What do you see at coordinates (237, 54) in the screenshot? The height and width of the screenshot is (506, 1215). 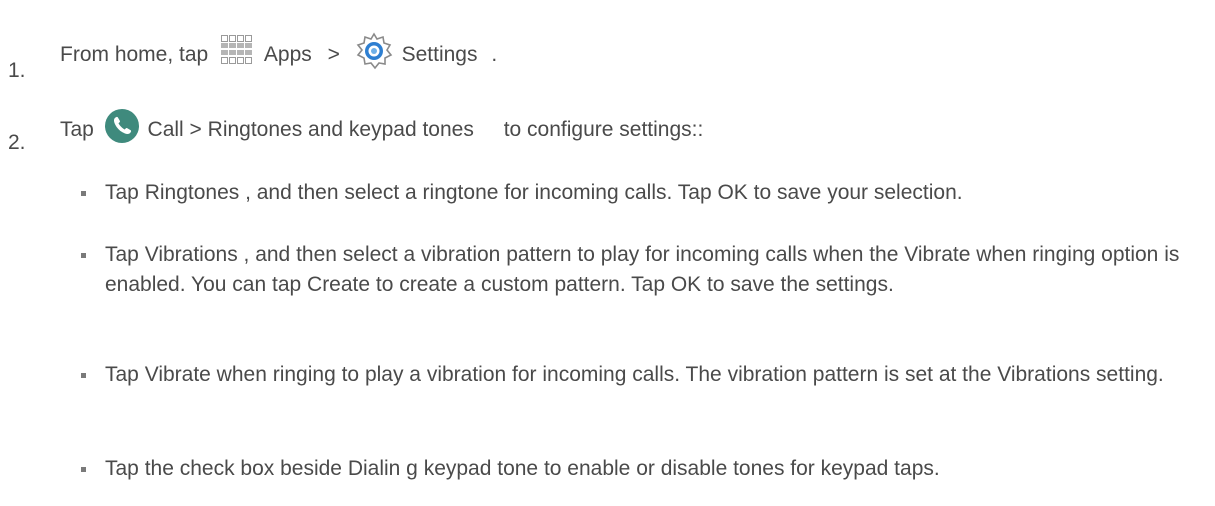 I see `apps-grid-icon` at bounding box center [237, 54].